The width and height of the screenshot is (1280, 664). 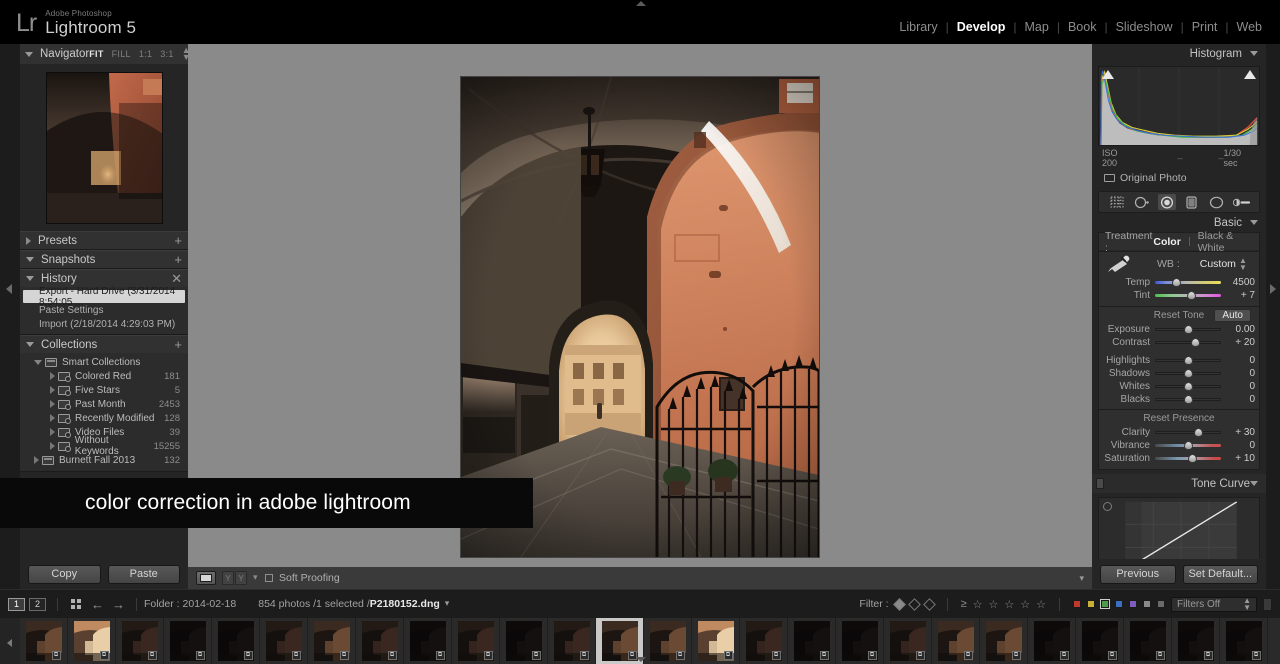 What do you see at coordinates (76, 604) in the screenshot?
I see `grid-view-icon` at bounding box center [76, 604].